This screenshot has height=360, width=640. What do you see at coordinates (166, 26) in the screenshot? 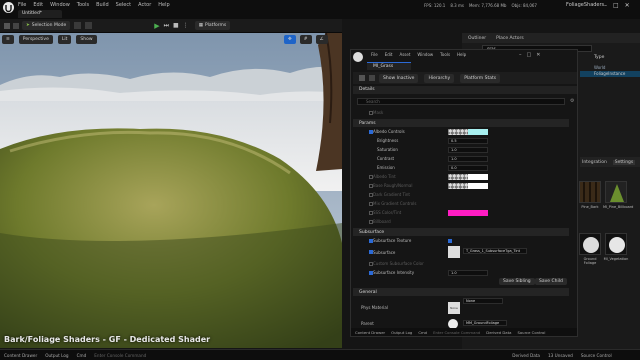
I see `skip-icon: ⏭` at bounding box center [166, 26].